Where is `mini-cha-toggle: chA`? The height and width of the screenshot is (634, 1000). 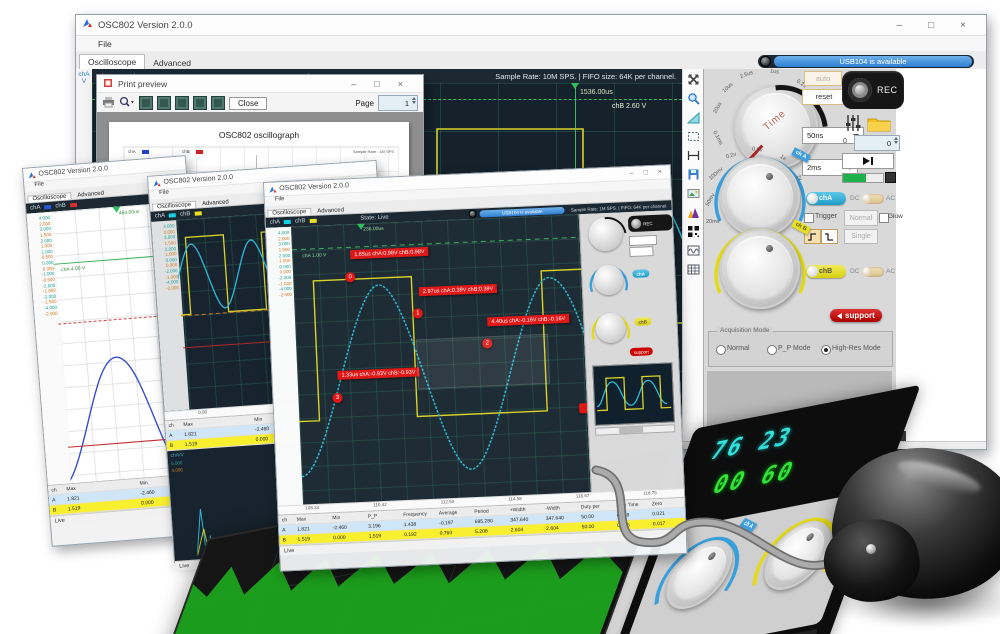
mini-cha-toggle: chA is located at coordinates (641, 273).